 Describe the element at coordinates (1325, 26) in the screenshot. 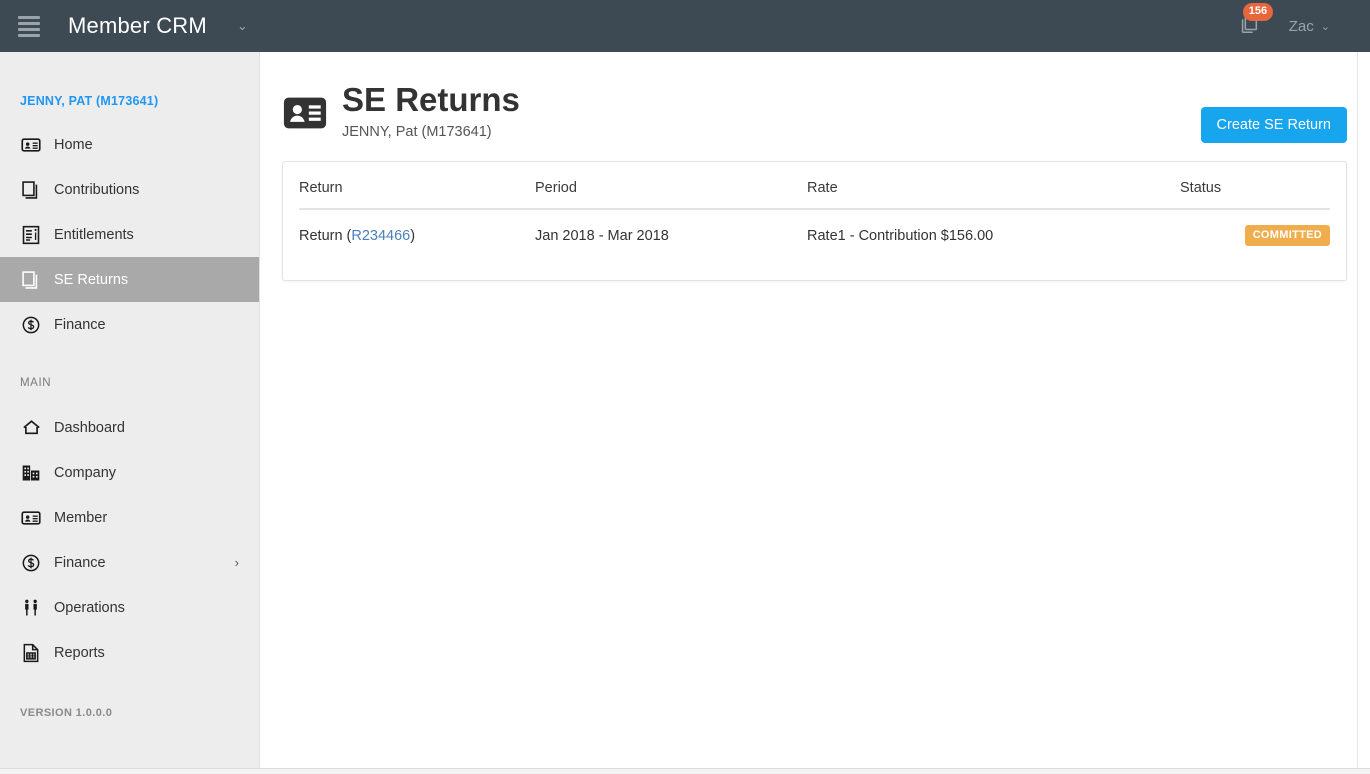

I see `user-chevron-down-icon: ⌄` at that location.